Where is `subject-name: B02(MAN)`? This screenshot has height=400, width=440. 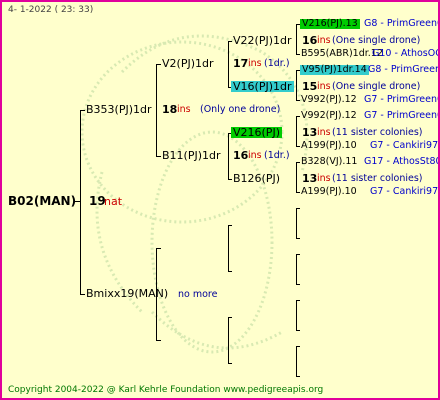
subject-name: B02(MAN) is located at coordinates (42, 201).